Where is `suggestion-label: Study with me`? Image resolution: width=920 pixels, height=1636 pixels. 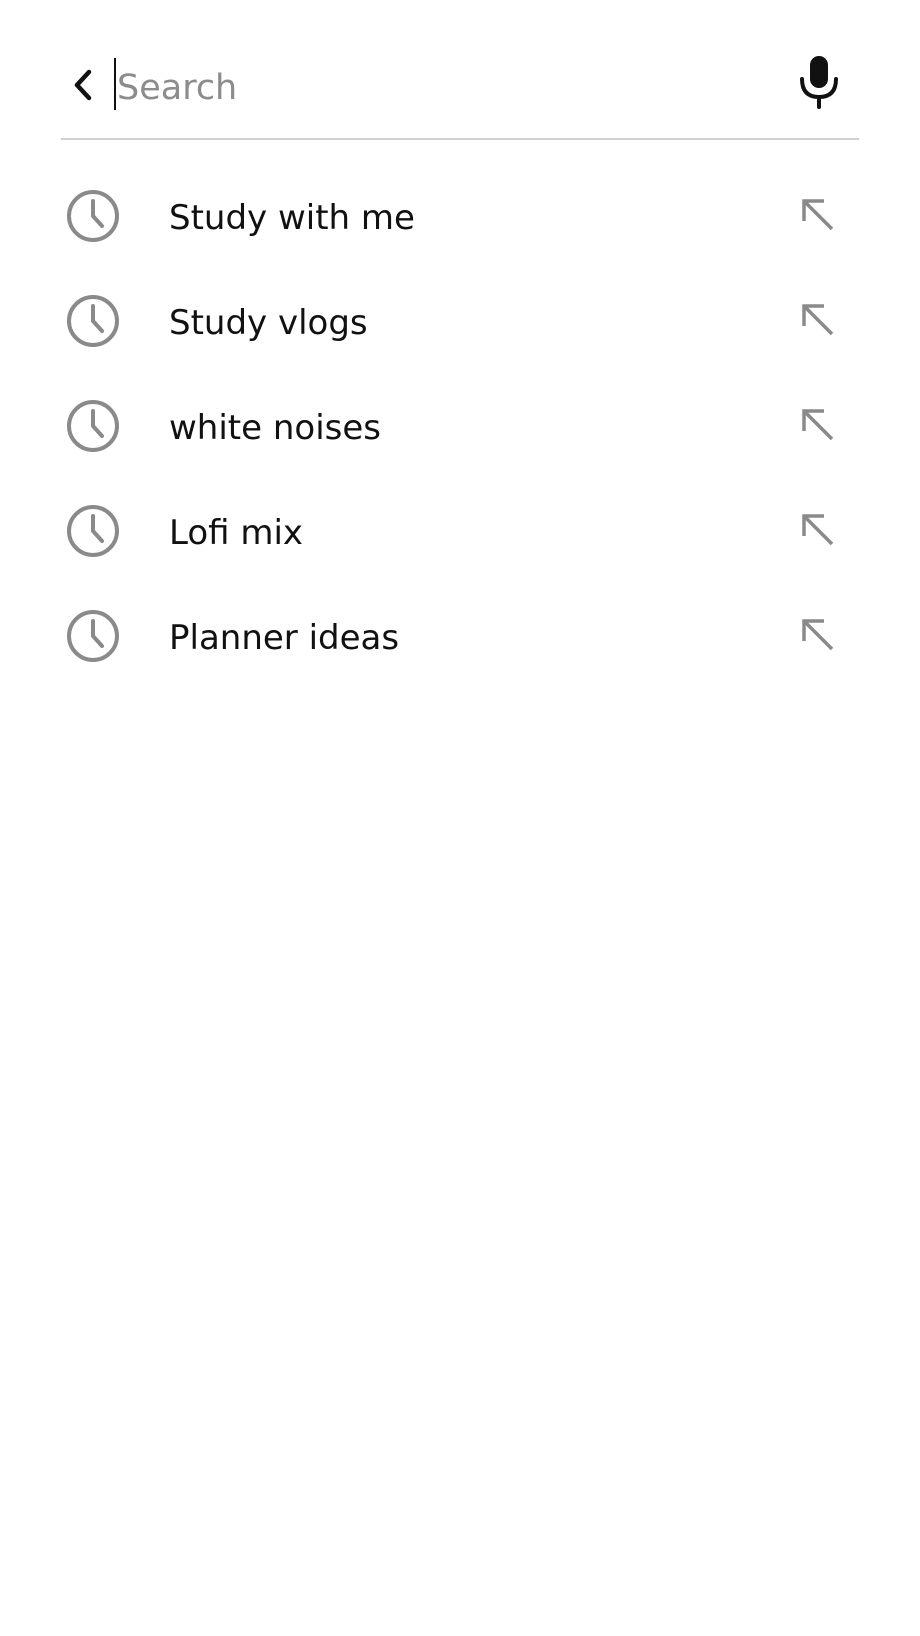 suggestion-label: Study with me is located at coordinates (292, 218).